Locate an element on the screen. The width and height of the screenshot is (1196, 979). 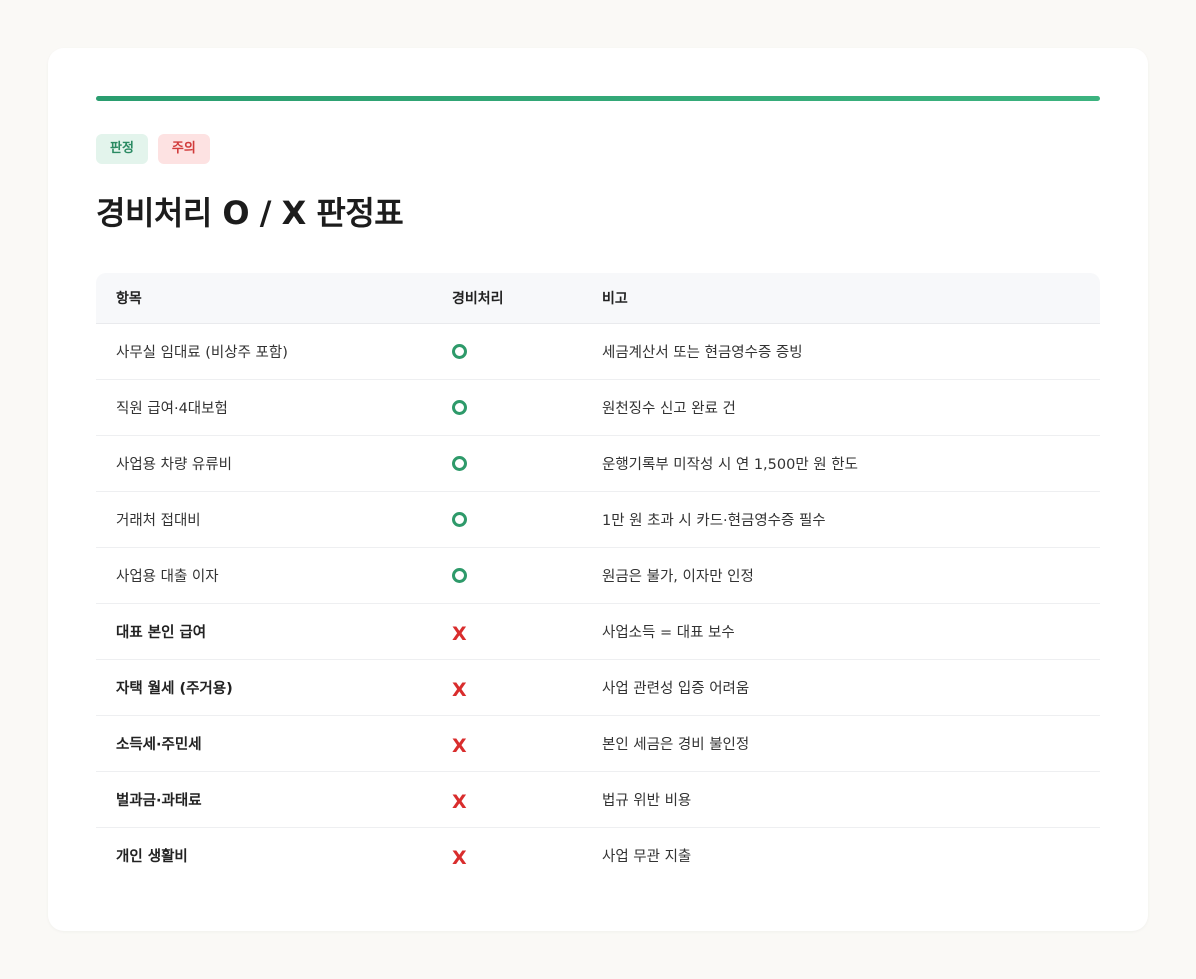
verdict-badge: 판정 is located at coordinates (122, 149).